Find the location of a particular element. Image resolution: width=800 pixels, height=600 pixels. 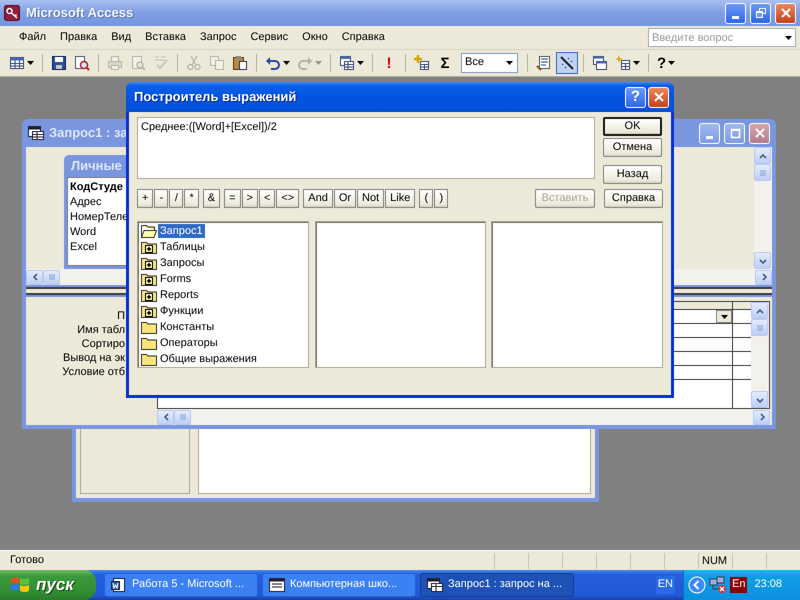

column-selector is located at coordinates (742, 306).